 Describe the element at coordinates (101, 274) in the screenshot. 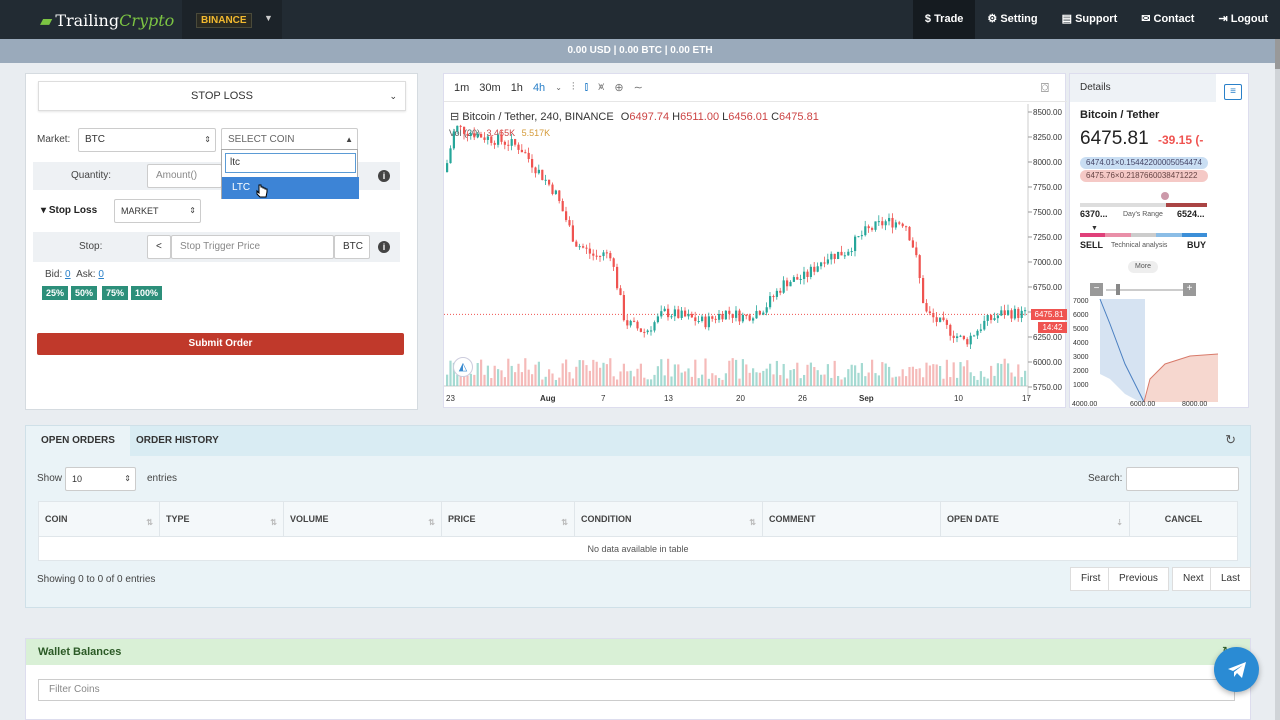

I see `ask-value: 0` at that location.